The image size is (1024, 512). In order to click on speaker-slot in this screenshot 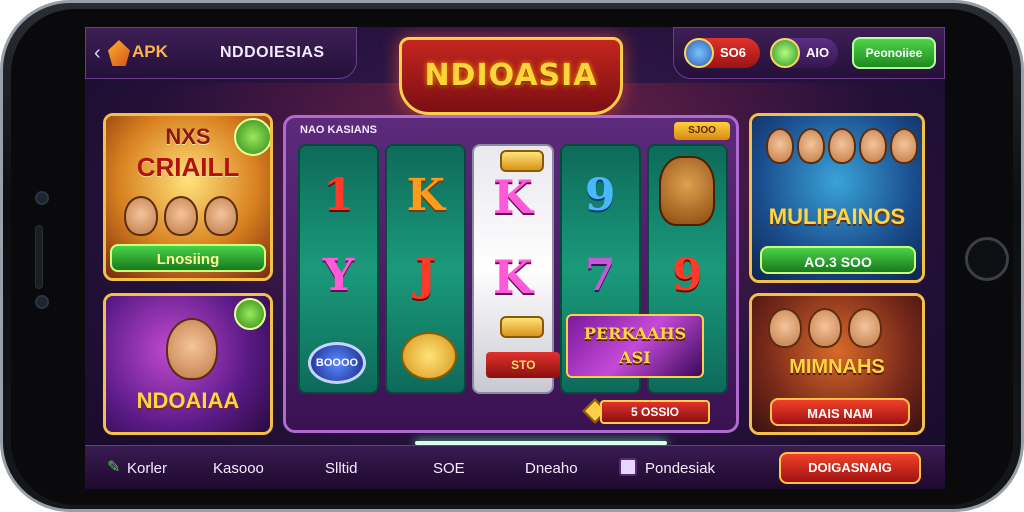, I will do `click(39, 257)`.